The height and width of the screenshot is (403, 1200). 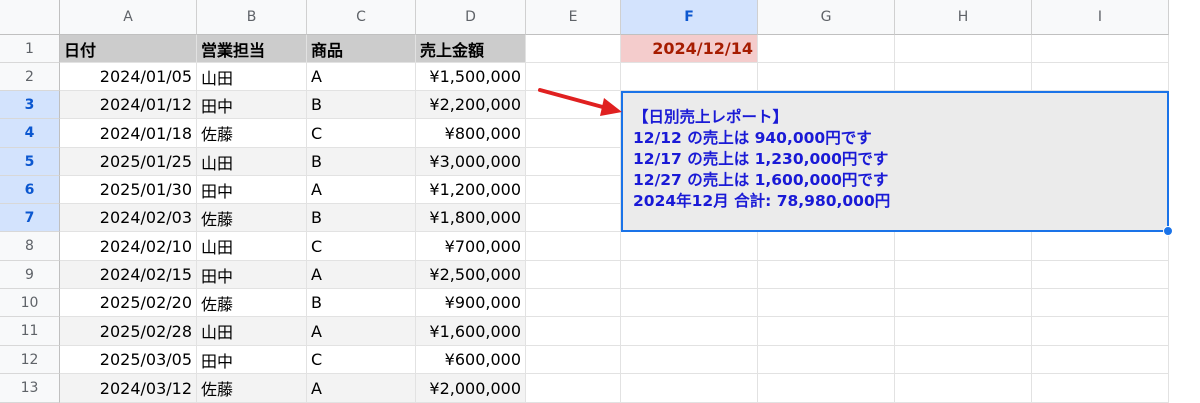 What do you see at coordinates (689, 303) in the screenshot?
I see `cell-f10` at bounding box center [689, 303].